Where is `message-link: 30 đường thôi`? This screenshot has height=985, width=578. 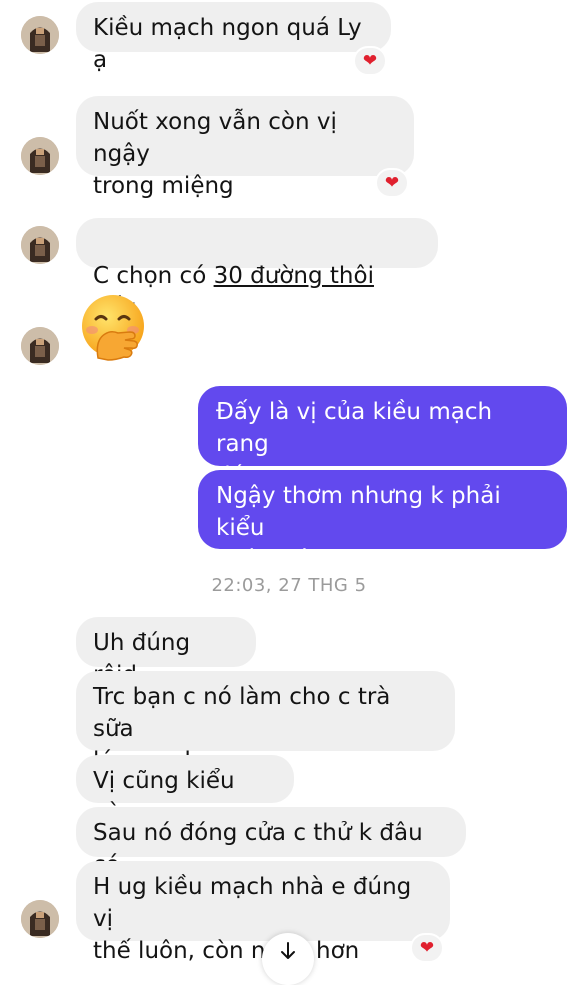 message-link: 30 đường thôi is located at coordinates (294, 276).